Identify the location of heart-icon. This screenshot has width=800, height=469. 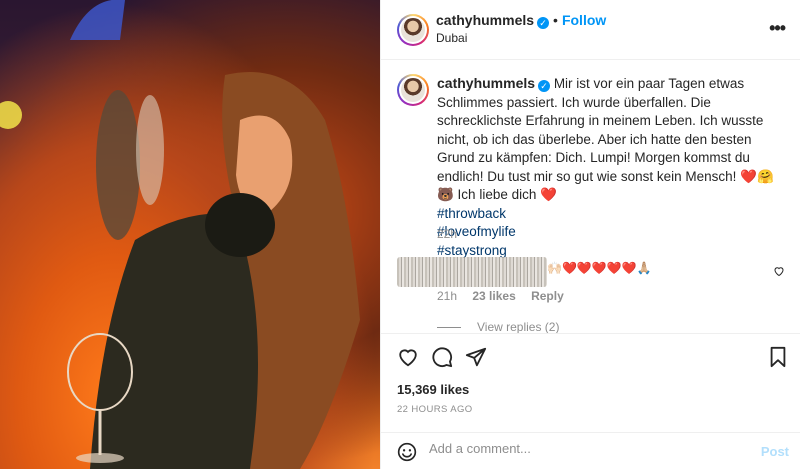
(408, 357).